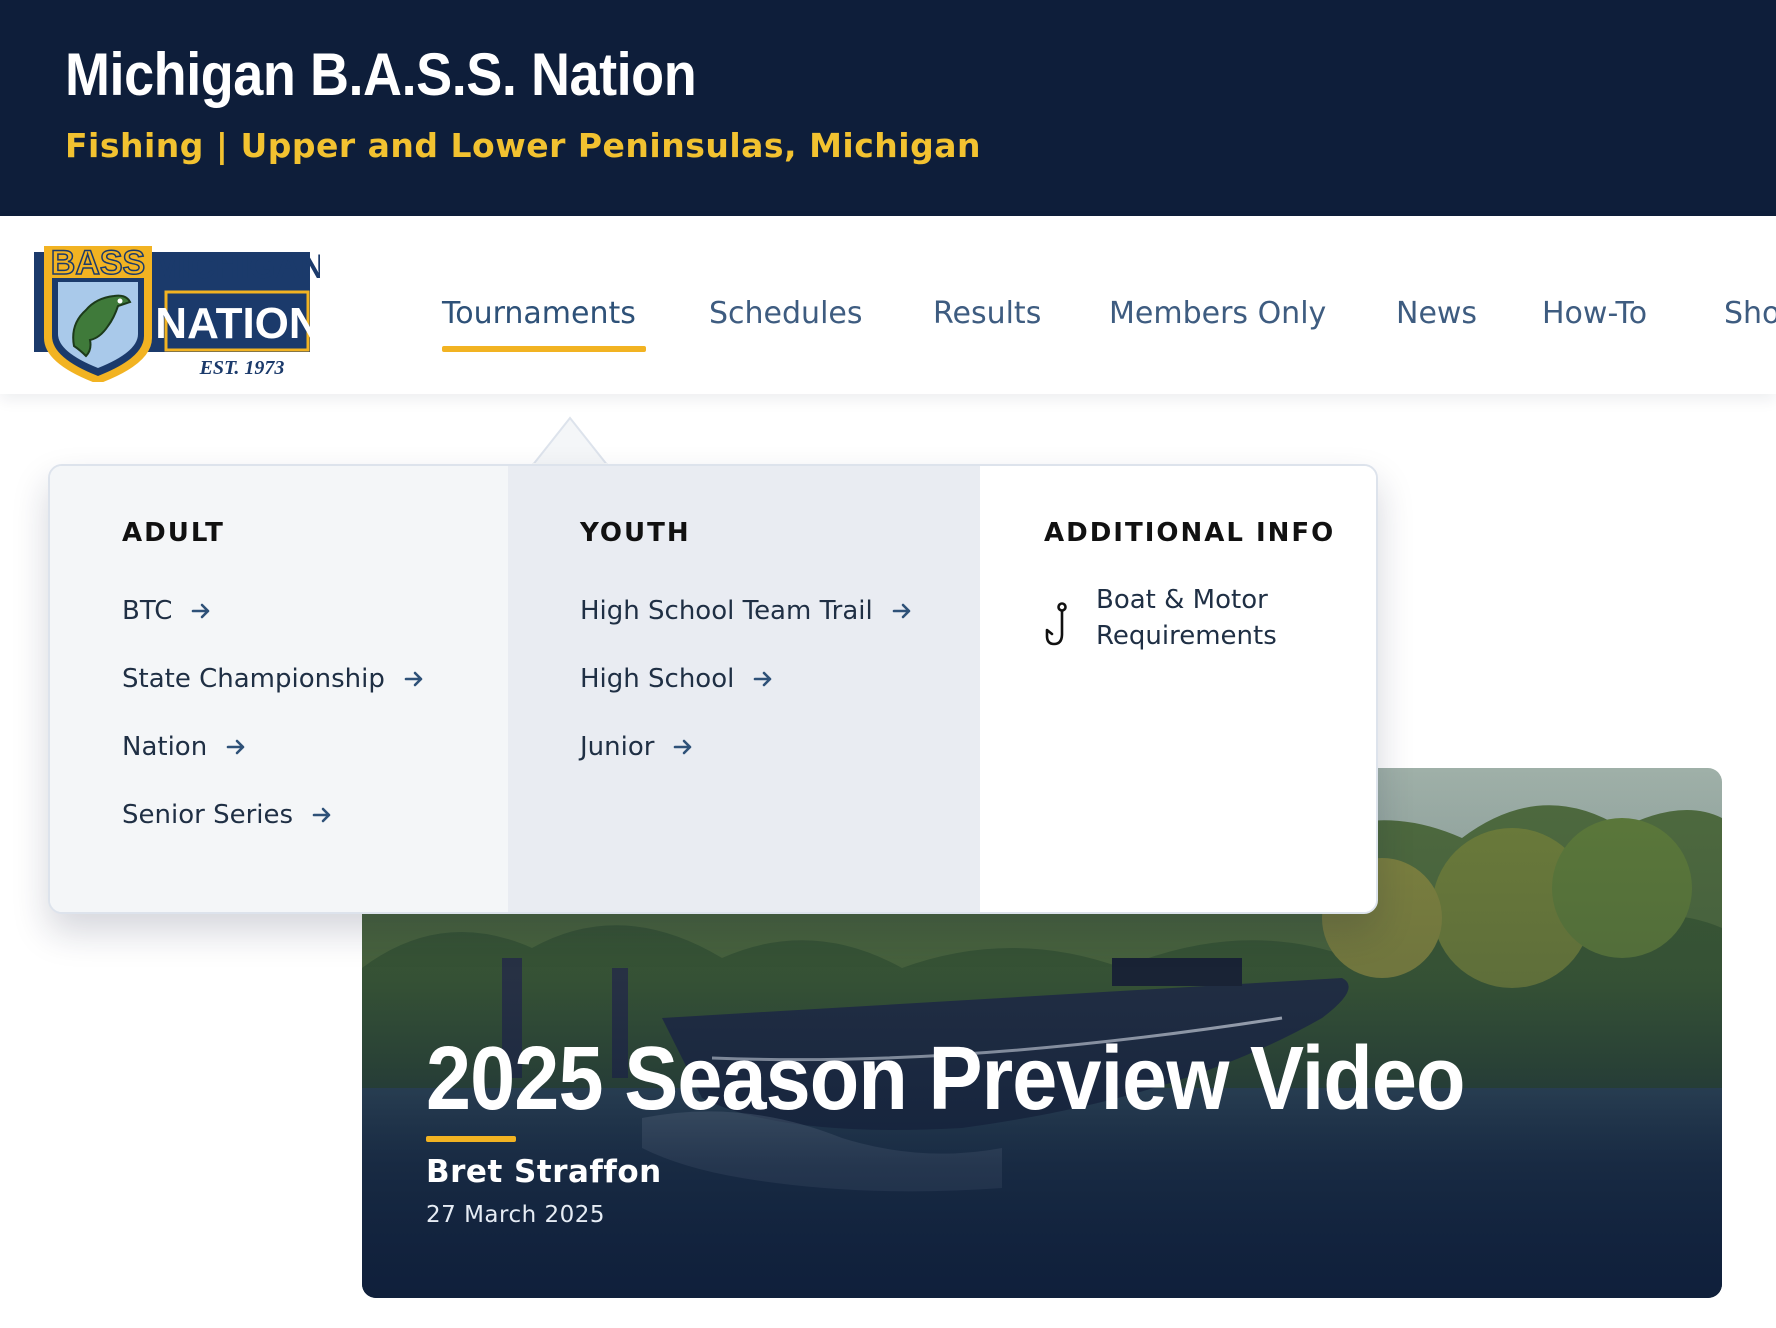 The image size is (1776, 1328). What do you see at coordinates (173, 533) in the screenshot?
I see `column-heading: ADULT` at bounding box center [173, 533].